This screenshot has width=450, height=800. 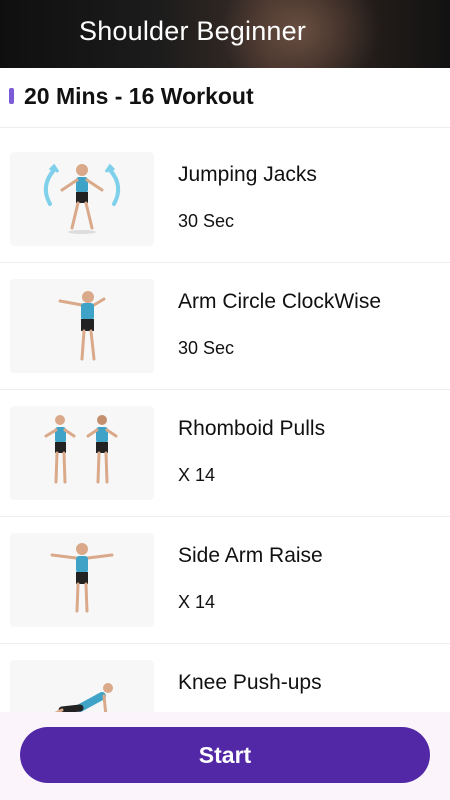 What do you see at coordinates (193, 31) in the screenshot?
I see `page-title: Shoulder Beginner` at bounding box center [193, 31].